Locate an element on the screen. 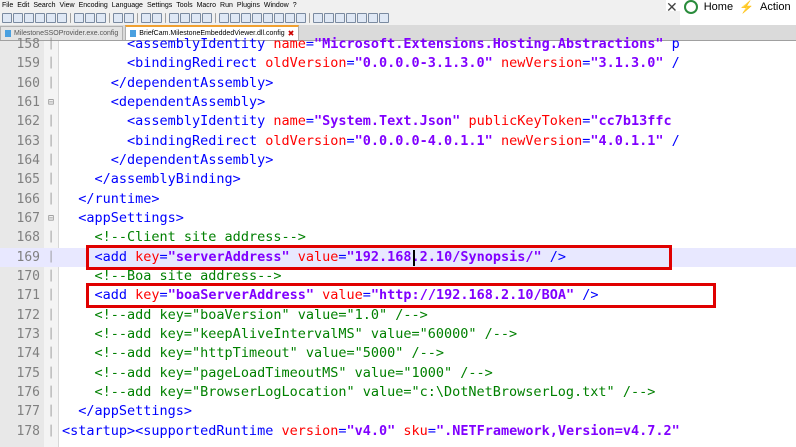 This screenshot has height=447, width=796. menu-item-edit: Edit is located at coordinates (23, 5).